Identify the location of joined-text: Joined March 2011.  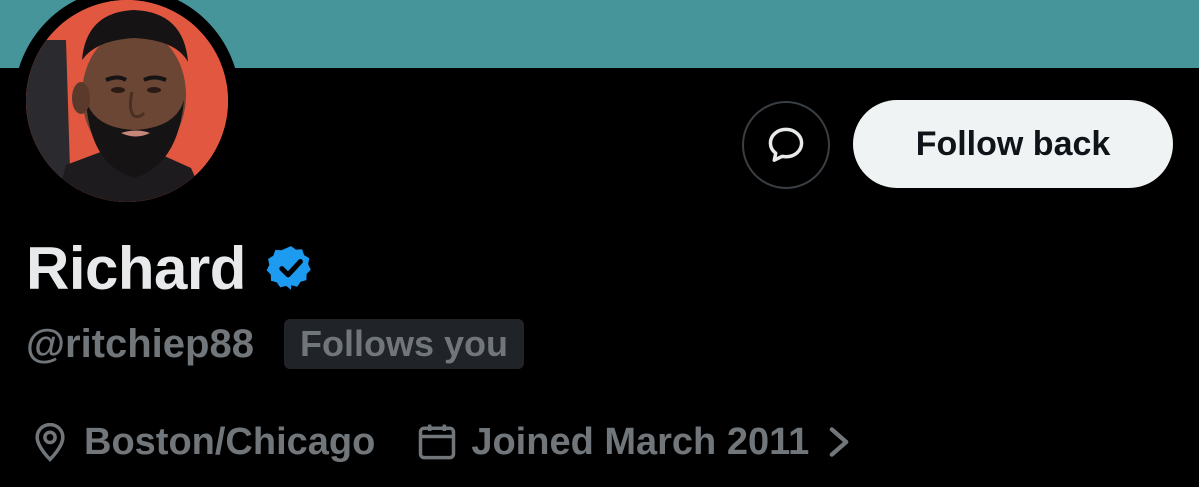
(640, 441).